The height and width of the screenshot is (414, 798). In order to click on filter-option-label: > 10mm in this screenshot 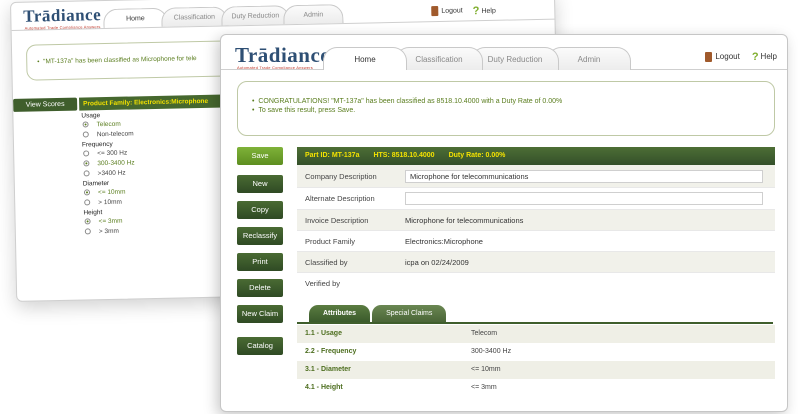, I will do `click(110, 202)`.